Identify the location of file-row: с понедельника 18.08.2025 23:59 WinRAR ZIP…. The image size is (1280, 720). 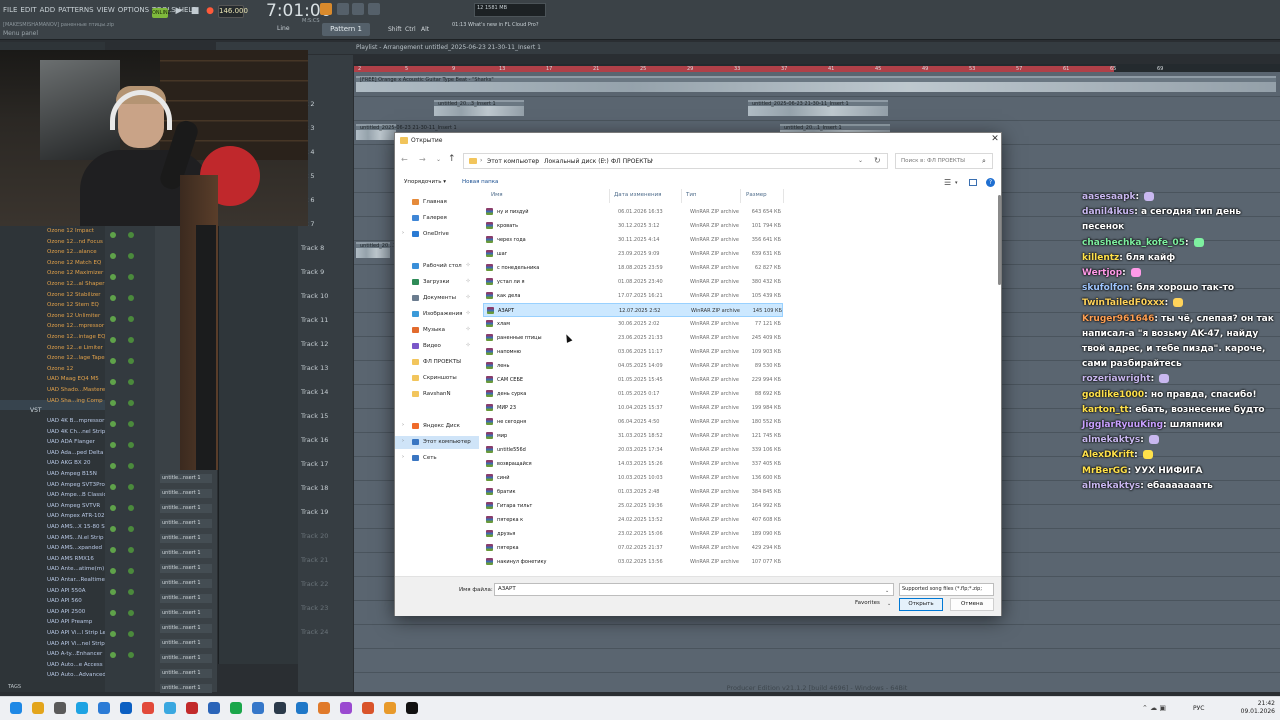
(633, 268).